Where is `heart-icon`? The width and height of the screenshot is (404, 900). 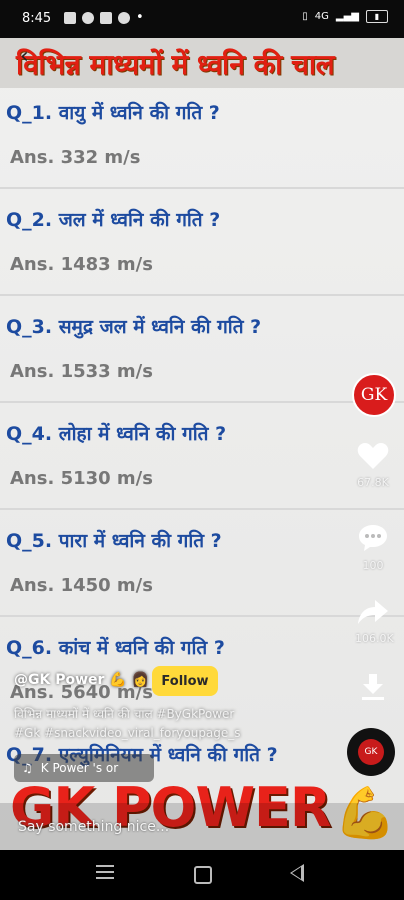
heart-icon is located at coordinates (373, 456).